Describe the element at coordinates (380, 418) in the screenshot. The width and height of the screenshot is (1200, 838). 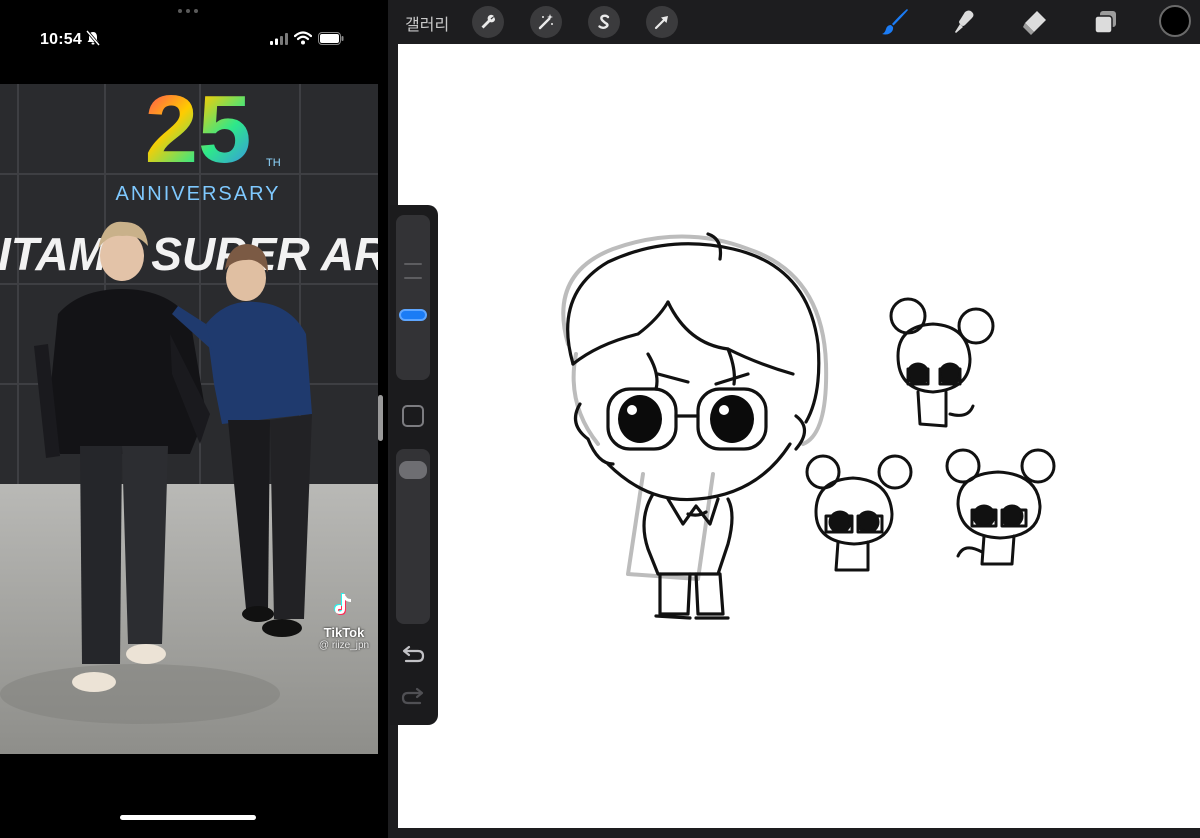
I see `split-view-divider` at that location.